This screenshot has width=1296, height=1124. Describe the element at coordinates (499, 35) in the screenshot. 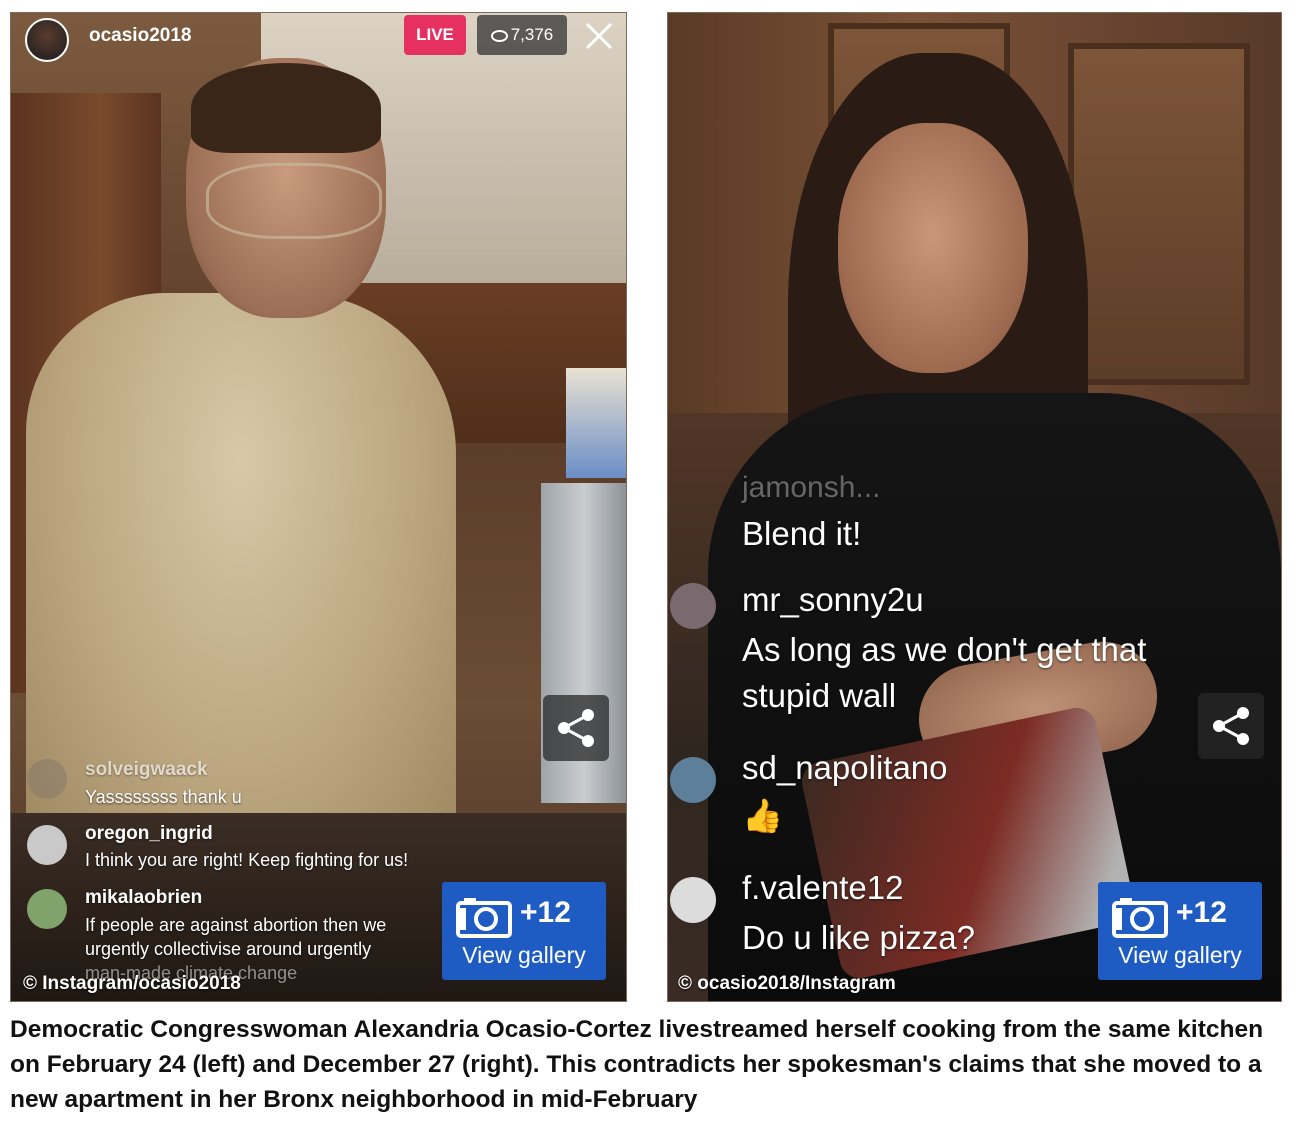

I see `eye-icon` at that location.